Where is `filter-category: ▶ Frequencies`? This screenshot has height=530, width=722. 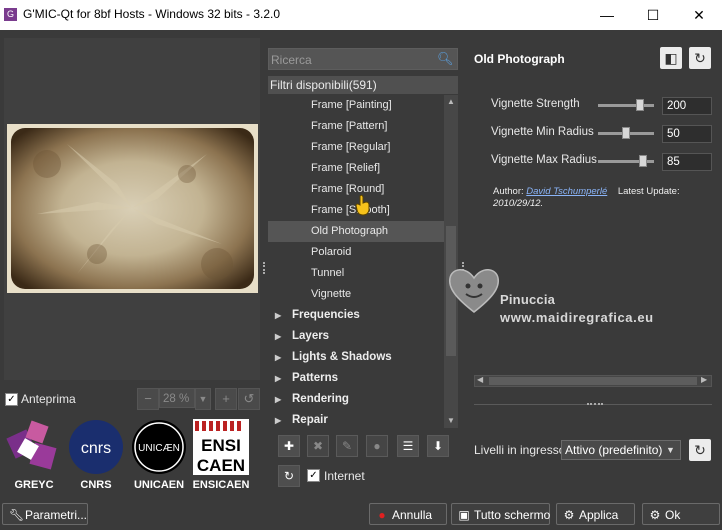
filter-category: ▶ Frequencies is located at coordinates (356, 315).